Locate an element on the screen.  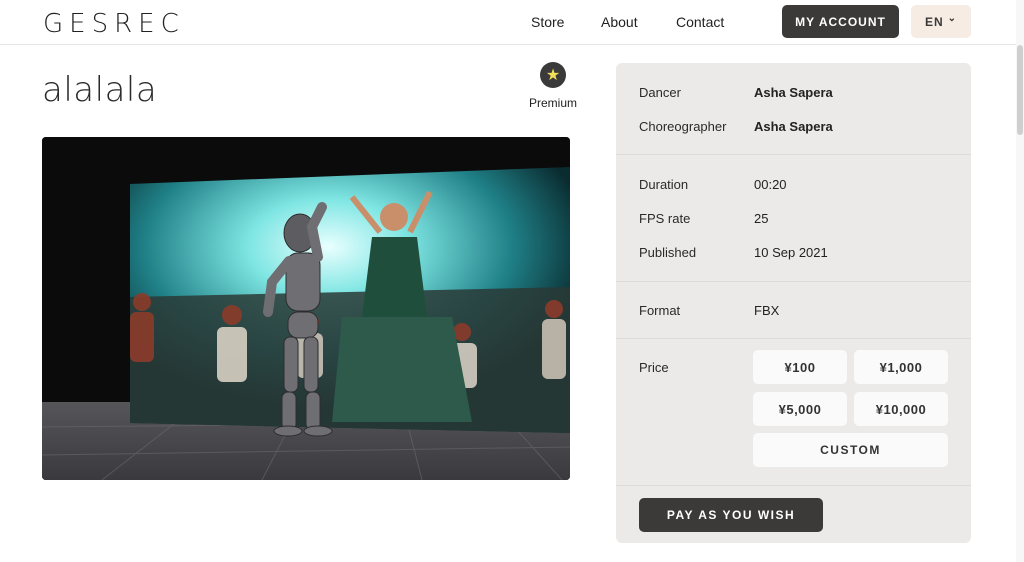
price-option-10000: ¥10,000 is located at coordinates (901, 409).